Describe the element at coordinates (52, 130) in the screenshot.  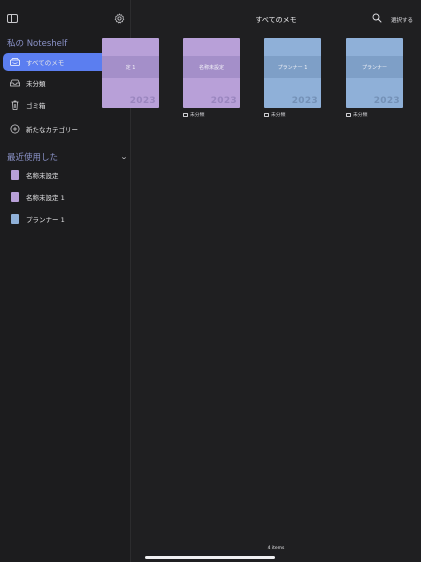
I see `sidebar-item-label: 新たなカテゴリー` at that location.